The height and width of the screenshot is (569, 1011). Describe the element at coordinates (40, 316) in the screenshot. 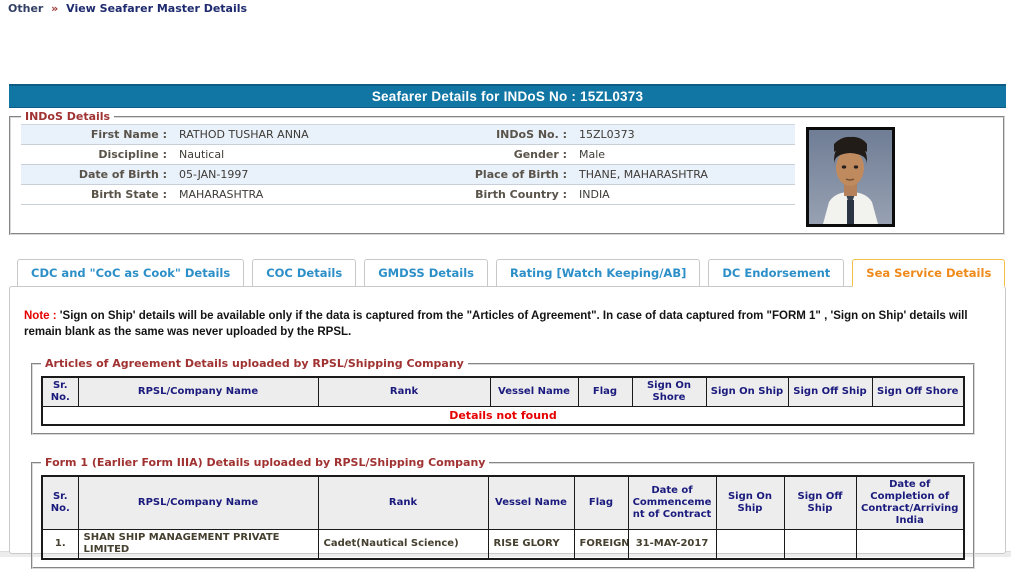

I see `note-label: Note :` at that location.